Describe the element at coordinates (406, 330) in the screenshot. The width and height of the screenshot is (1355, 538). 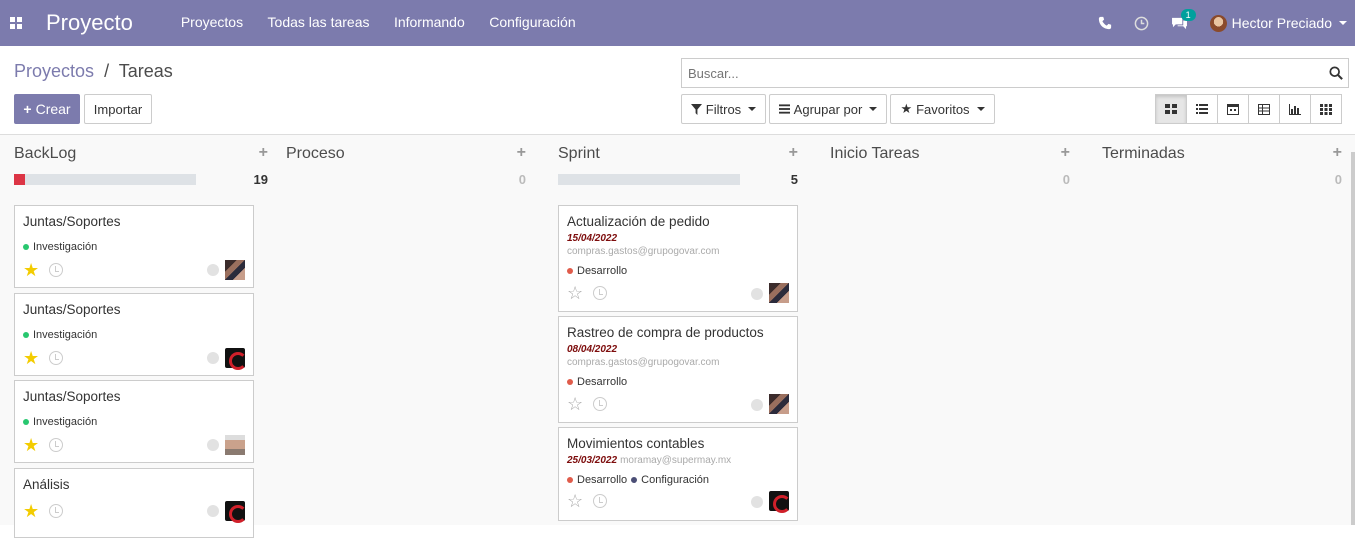
I see `column-proceso: Proceso + 0` at that location.